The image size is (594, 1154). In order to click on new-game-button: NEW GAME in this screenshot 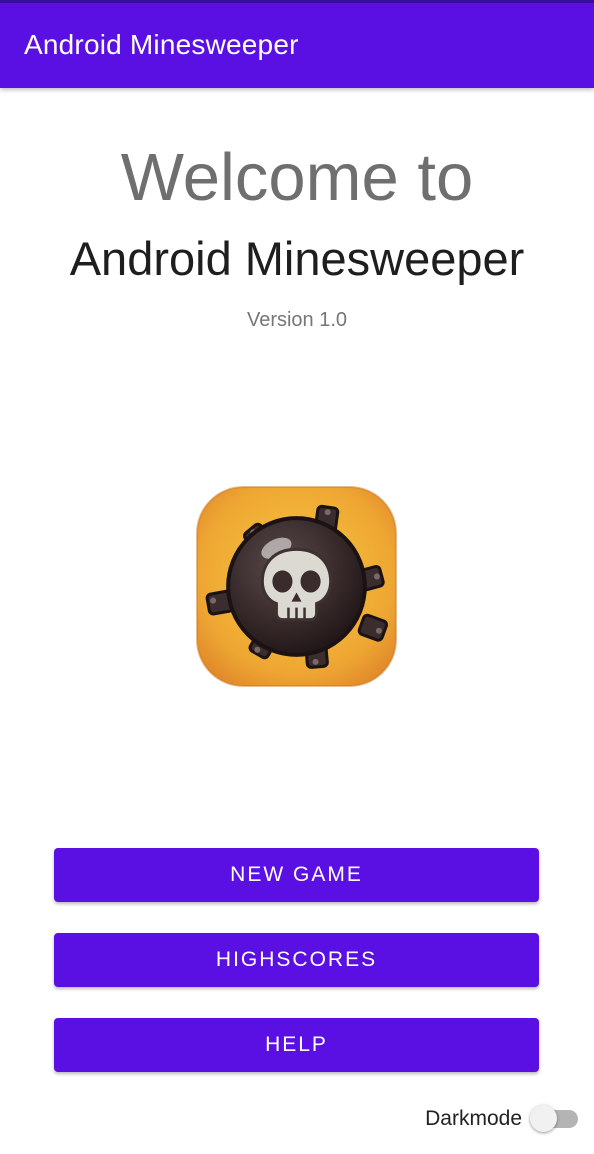, I will do `click(296, 875)`.